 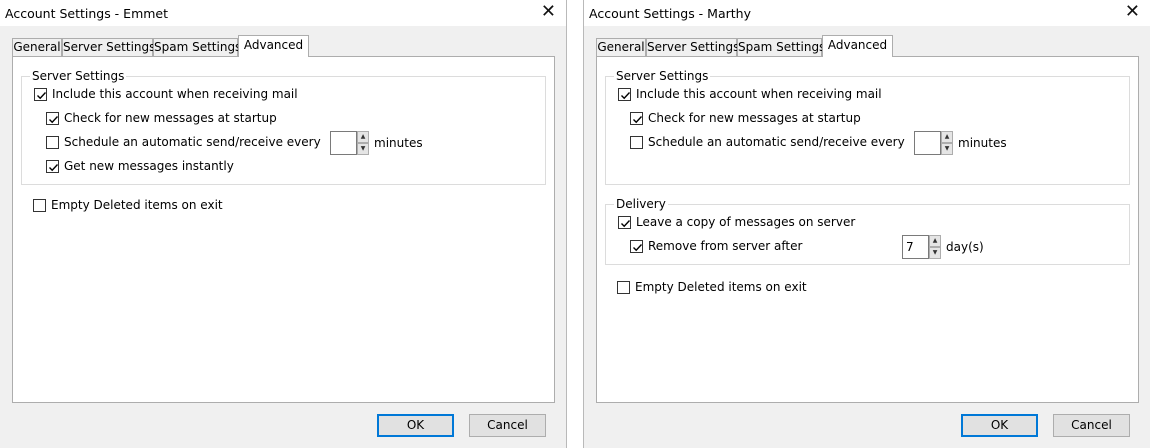 What do you see at coordinates (670, 13) in the screenshot?
I see `window-title: Account Settings - Marthy` at bounding box center [670, 13].